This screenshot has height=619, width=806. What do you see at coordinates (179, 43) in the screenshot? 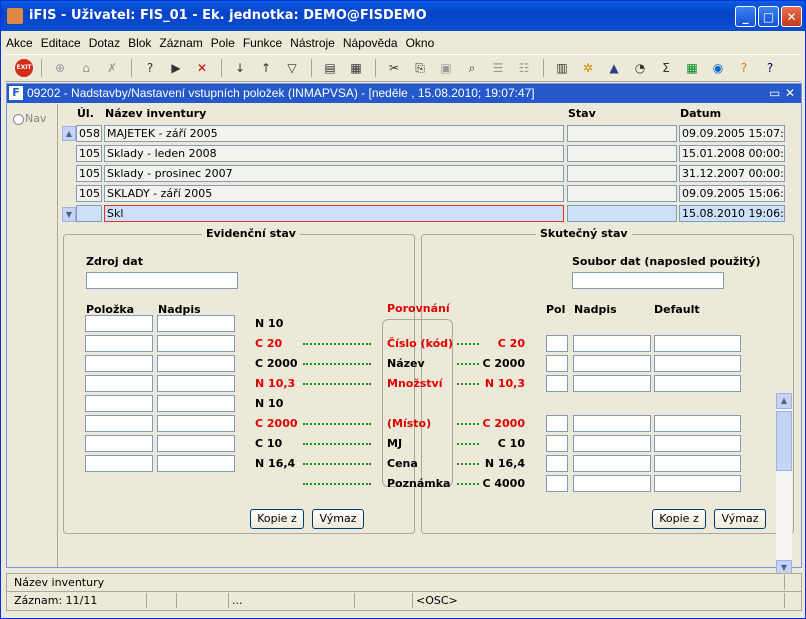
I see `menu-zaznam: Záznam` at bounding box center [179, 43].